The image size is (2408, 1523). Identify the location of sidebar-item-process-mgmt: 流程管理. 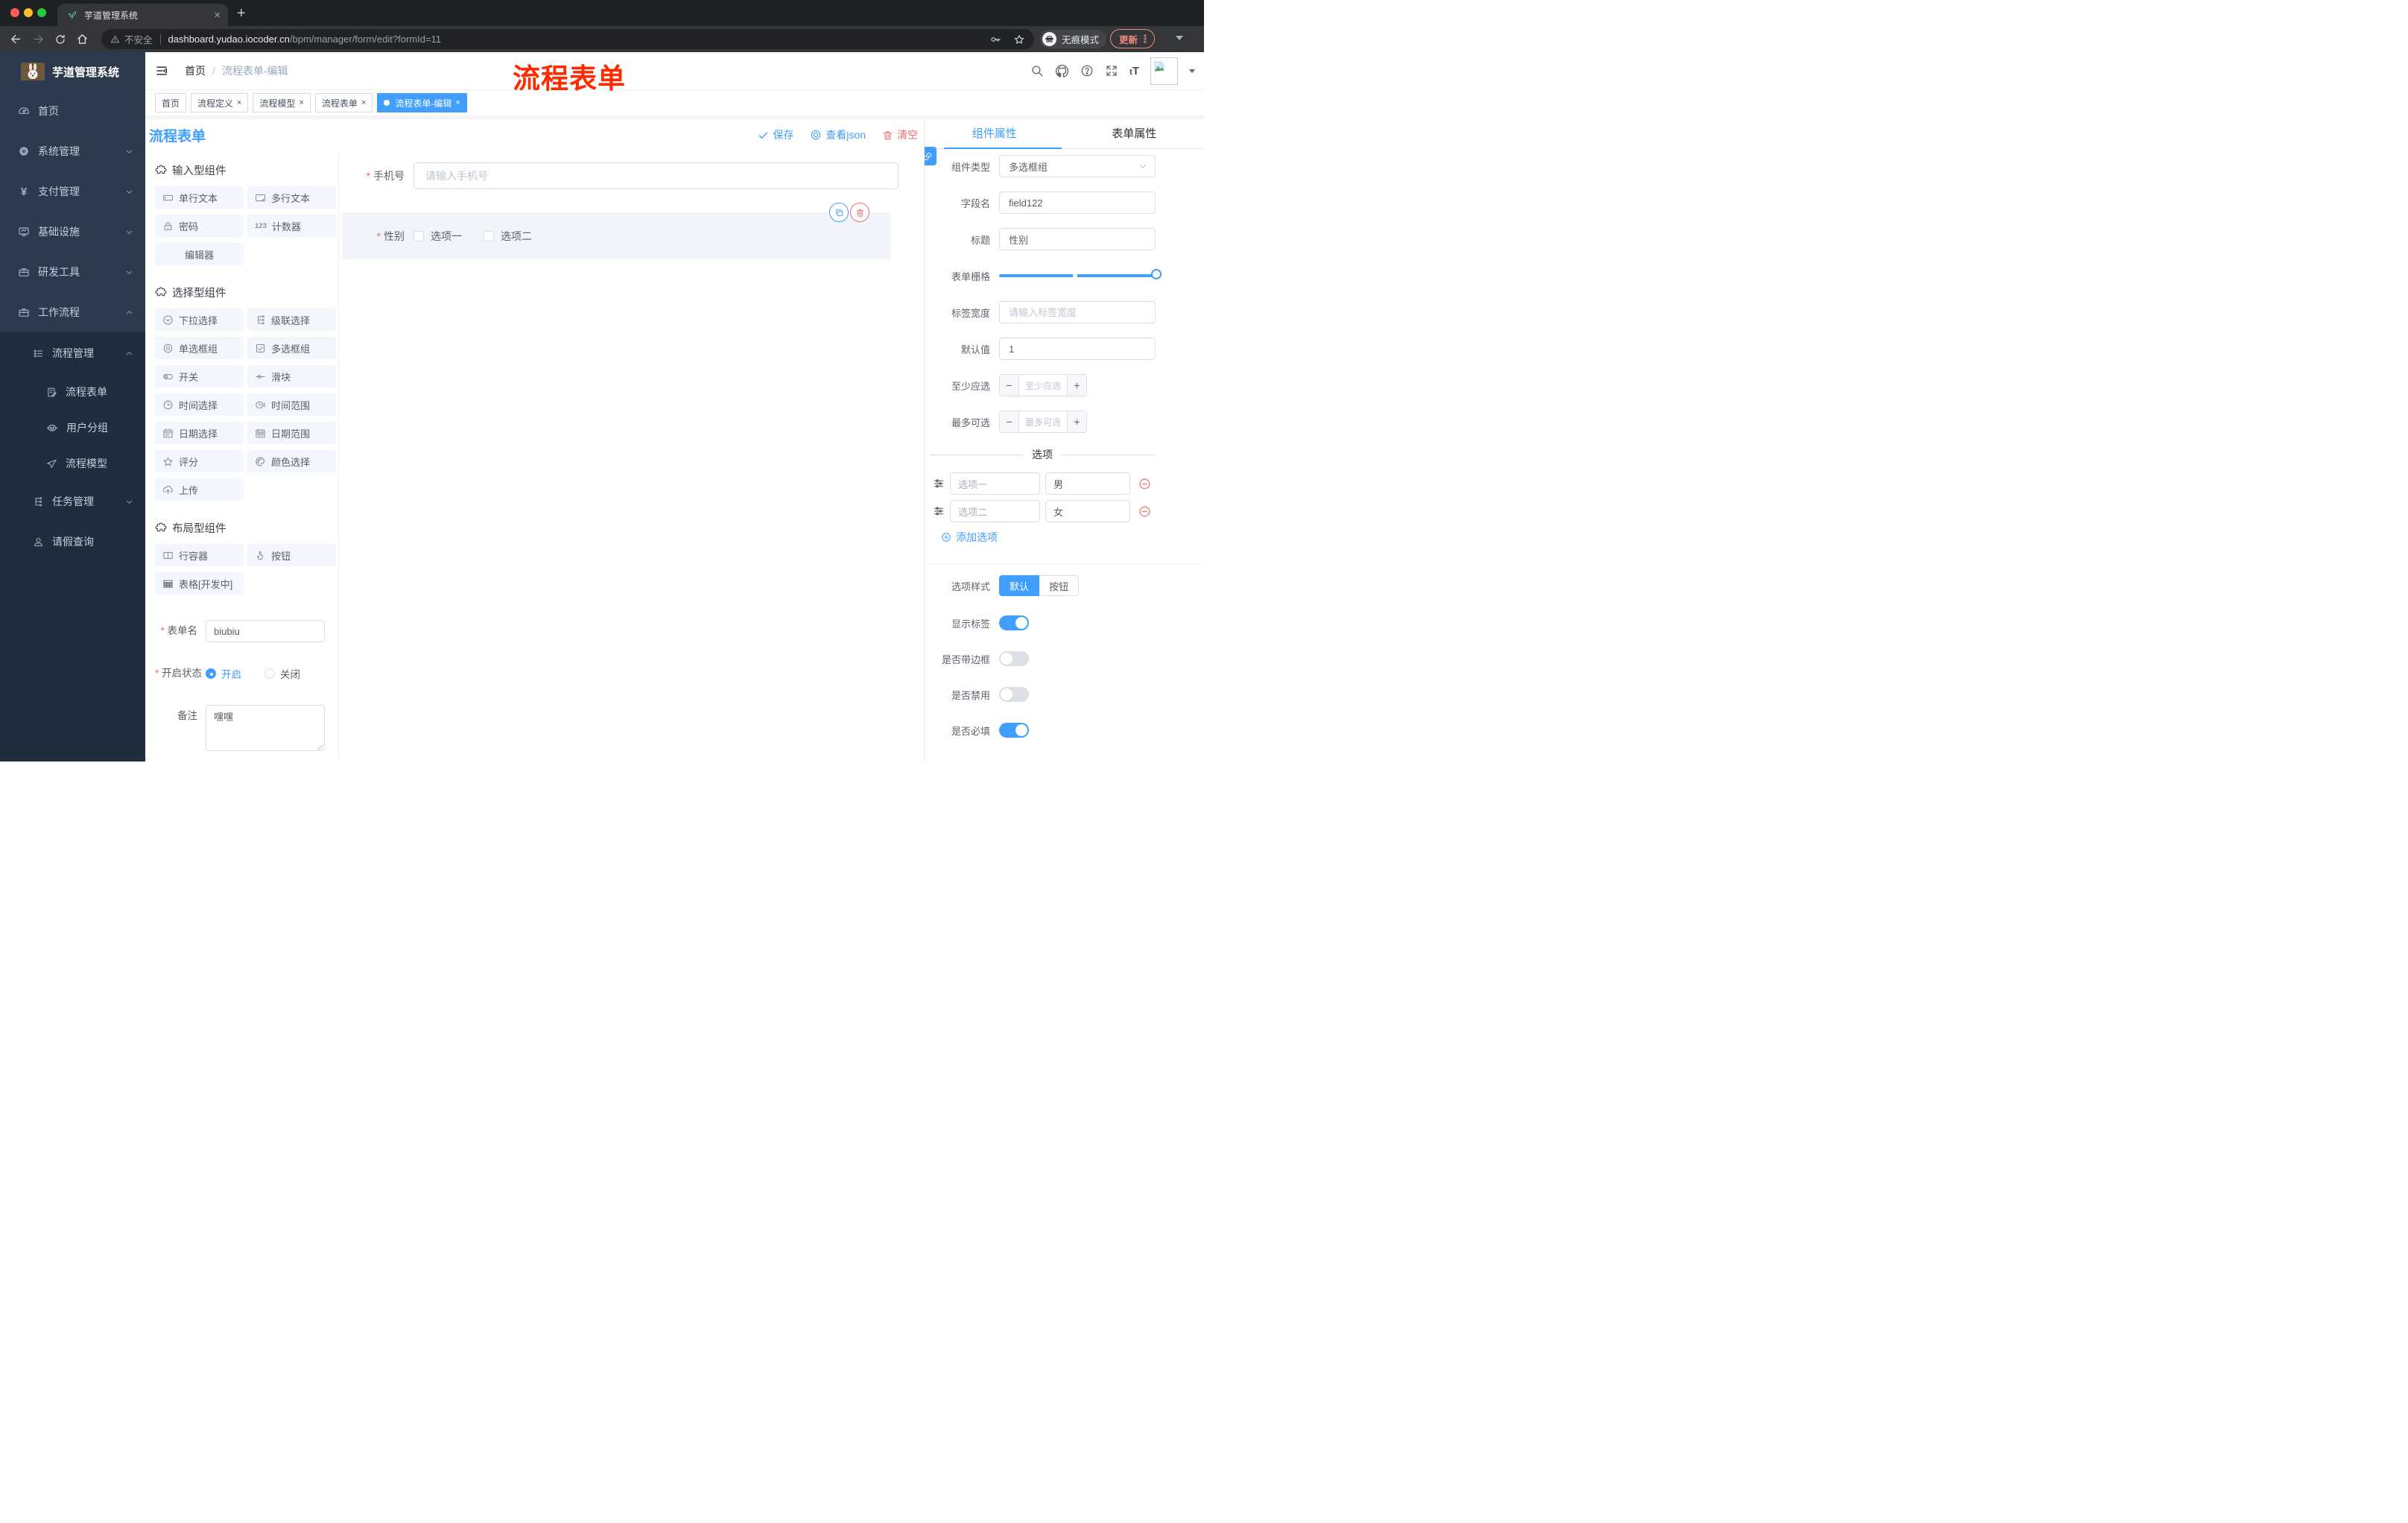
(72, 353).